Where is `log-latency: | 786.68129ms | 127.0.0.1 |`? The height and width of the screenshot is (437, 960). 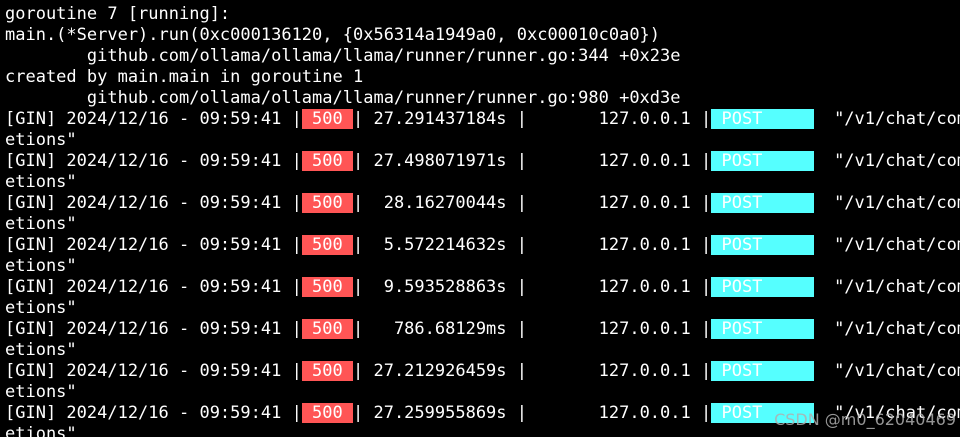
log-latency: | 786.68129ms | 127.0.0.1 | is located at coordinates (532, 329).